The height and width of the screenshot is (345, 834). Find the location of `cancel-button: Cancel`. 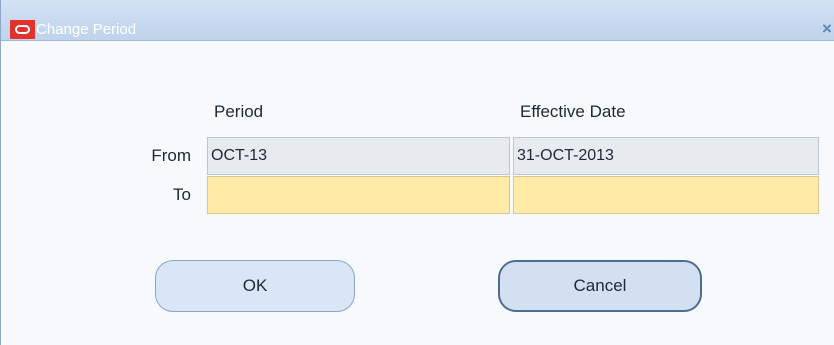

cancel-button: Cancel is located at coordinates (600, 286).